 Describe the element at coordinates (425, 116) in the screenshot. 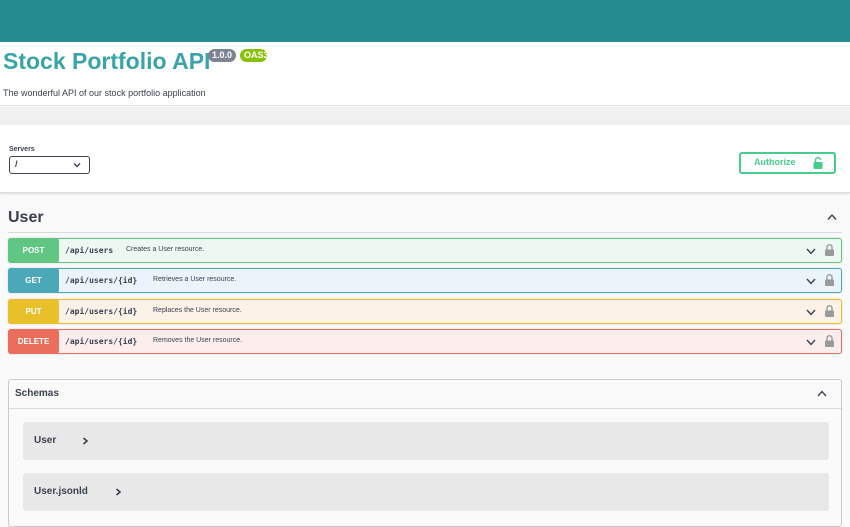

I see `divider-strip` at that location.